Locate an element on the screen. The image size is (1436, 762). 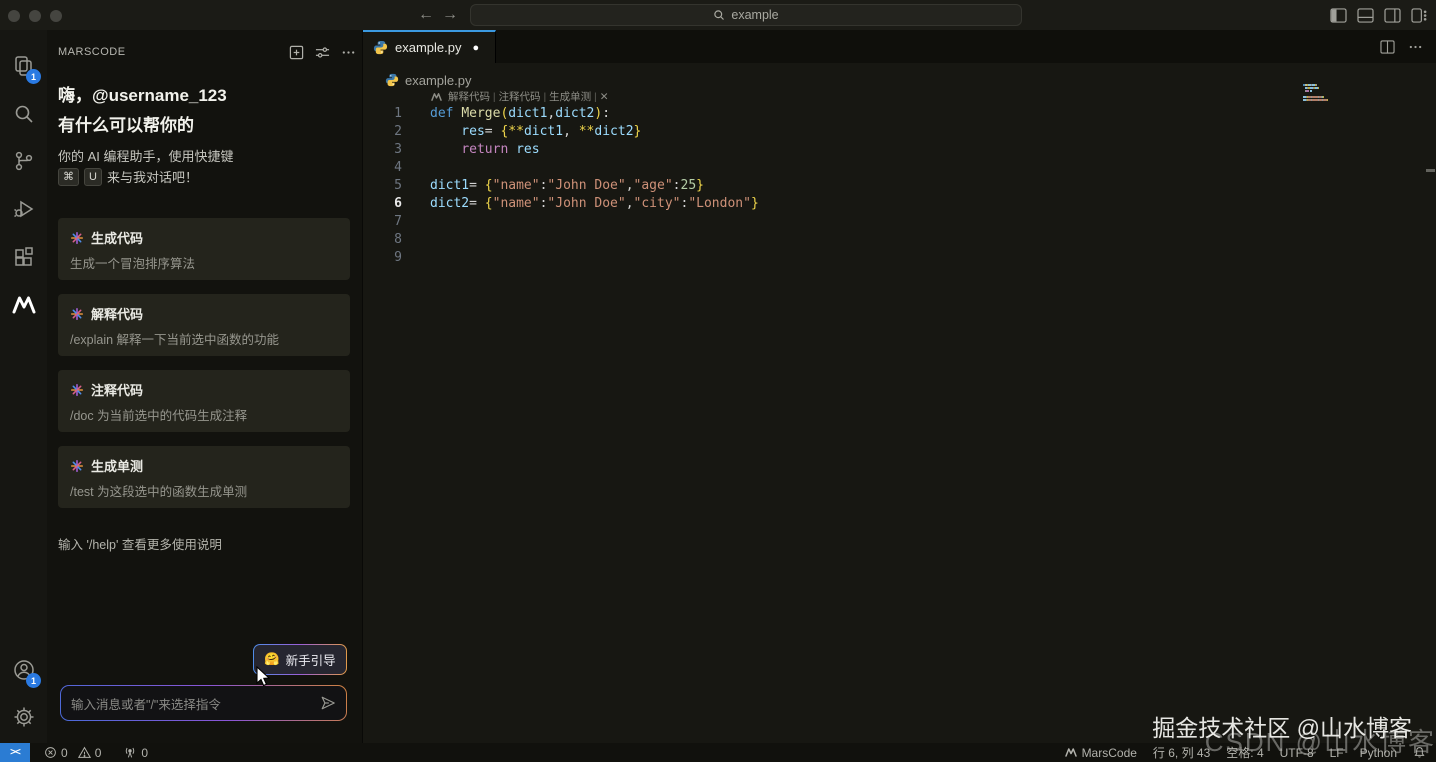
code-line-2: 2 res= {**dict1, **dict2} is located at coordinates (813, 132).